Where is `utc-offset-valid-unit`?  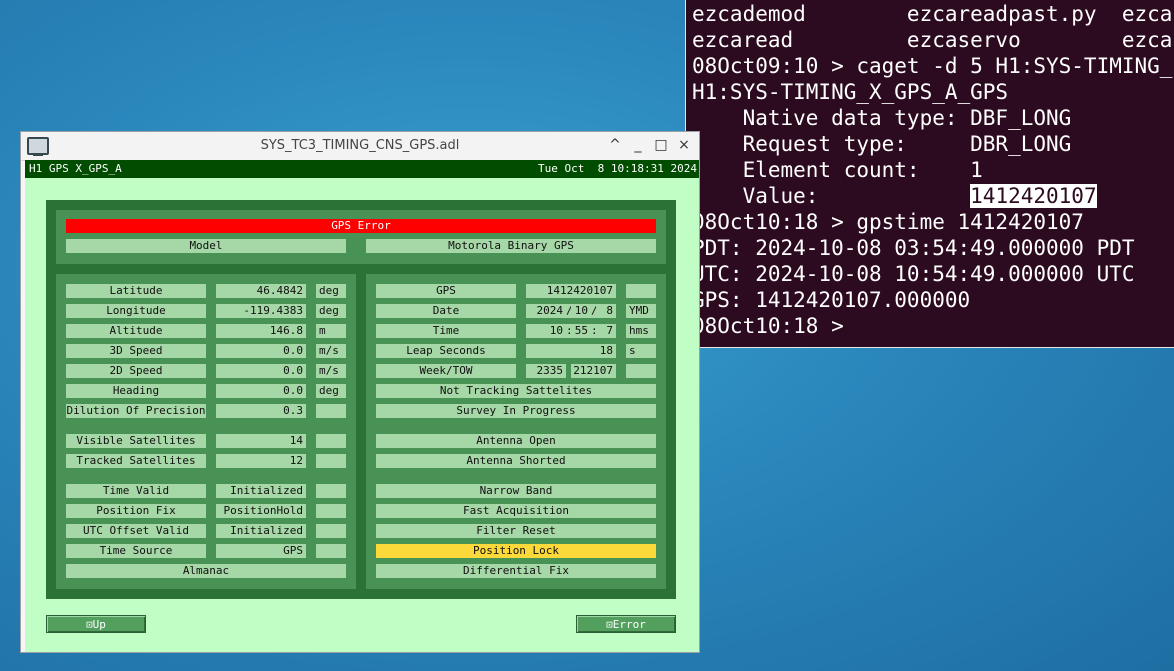
utc-offset-valid-unit is located at coordinates (331, 531).